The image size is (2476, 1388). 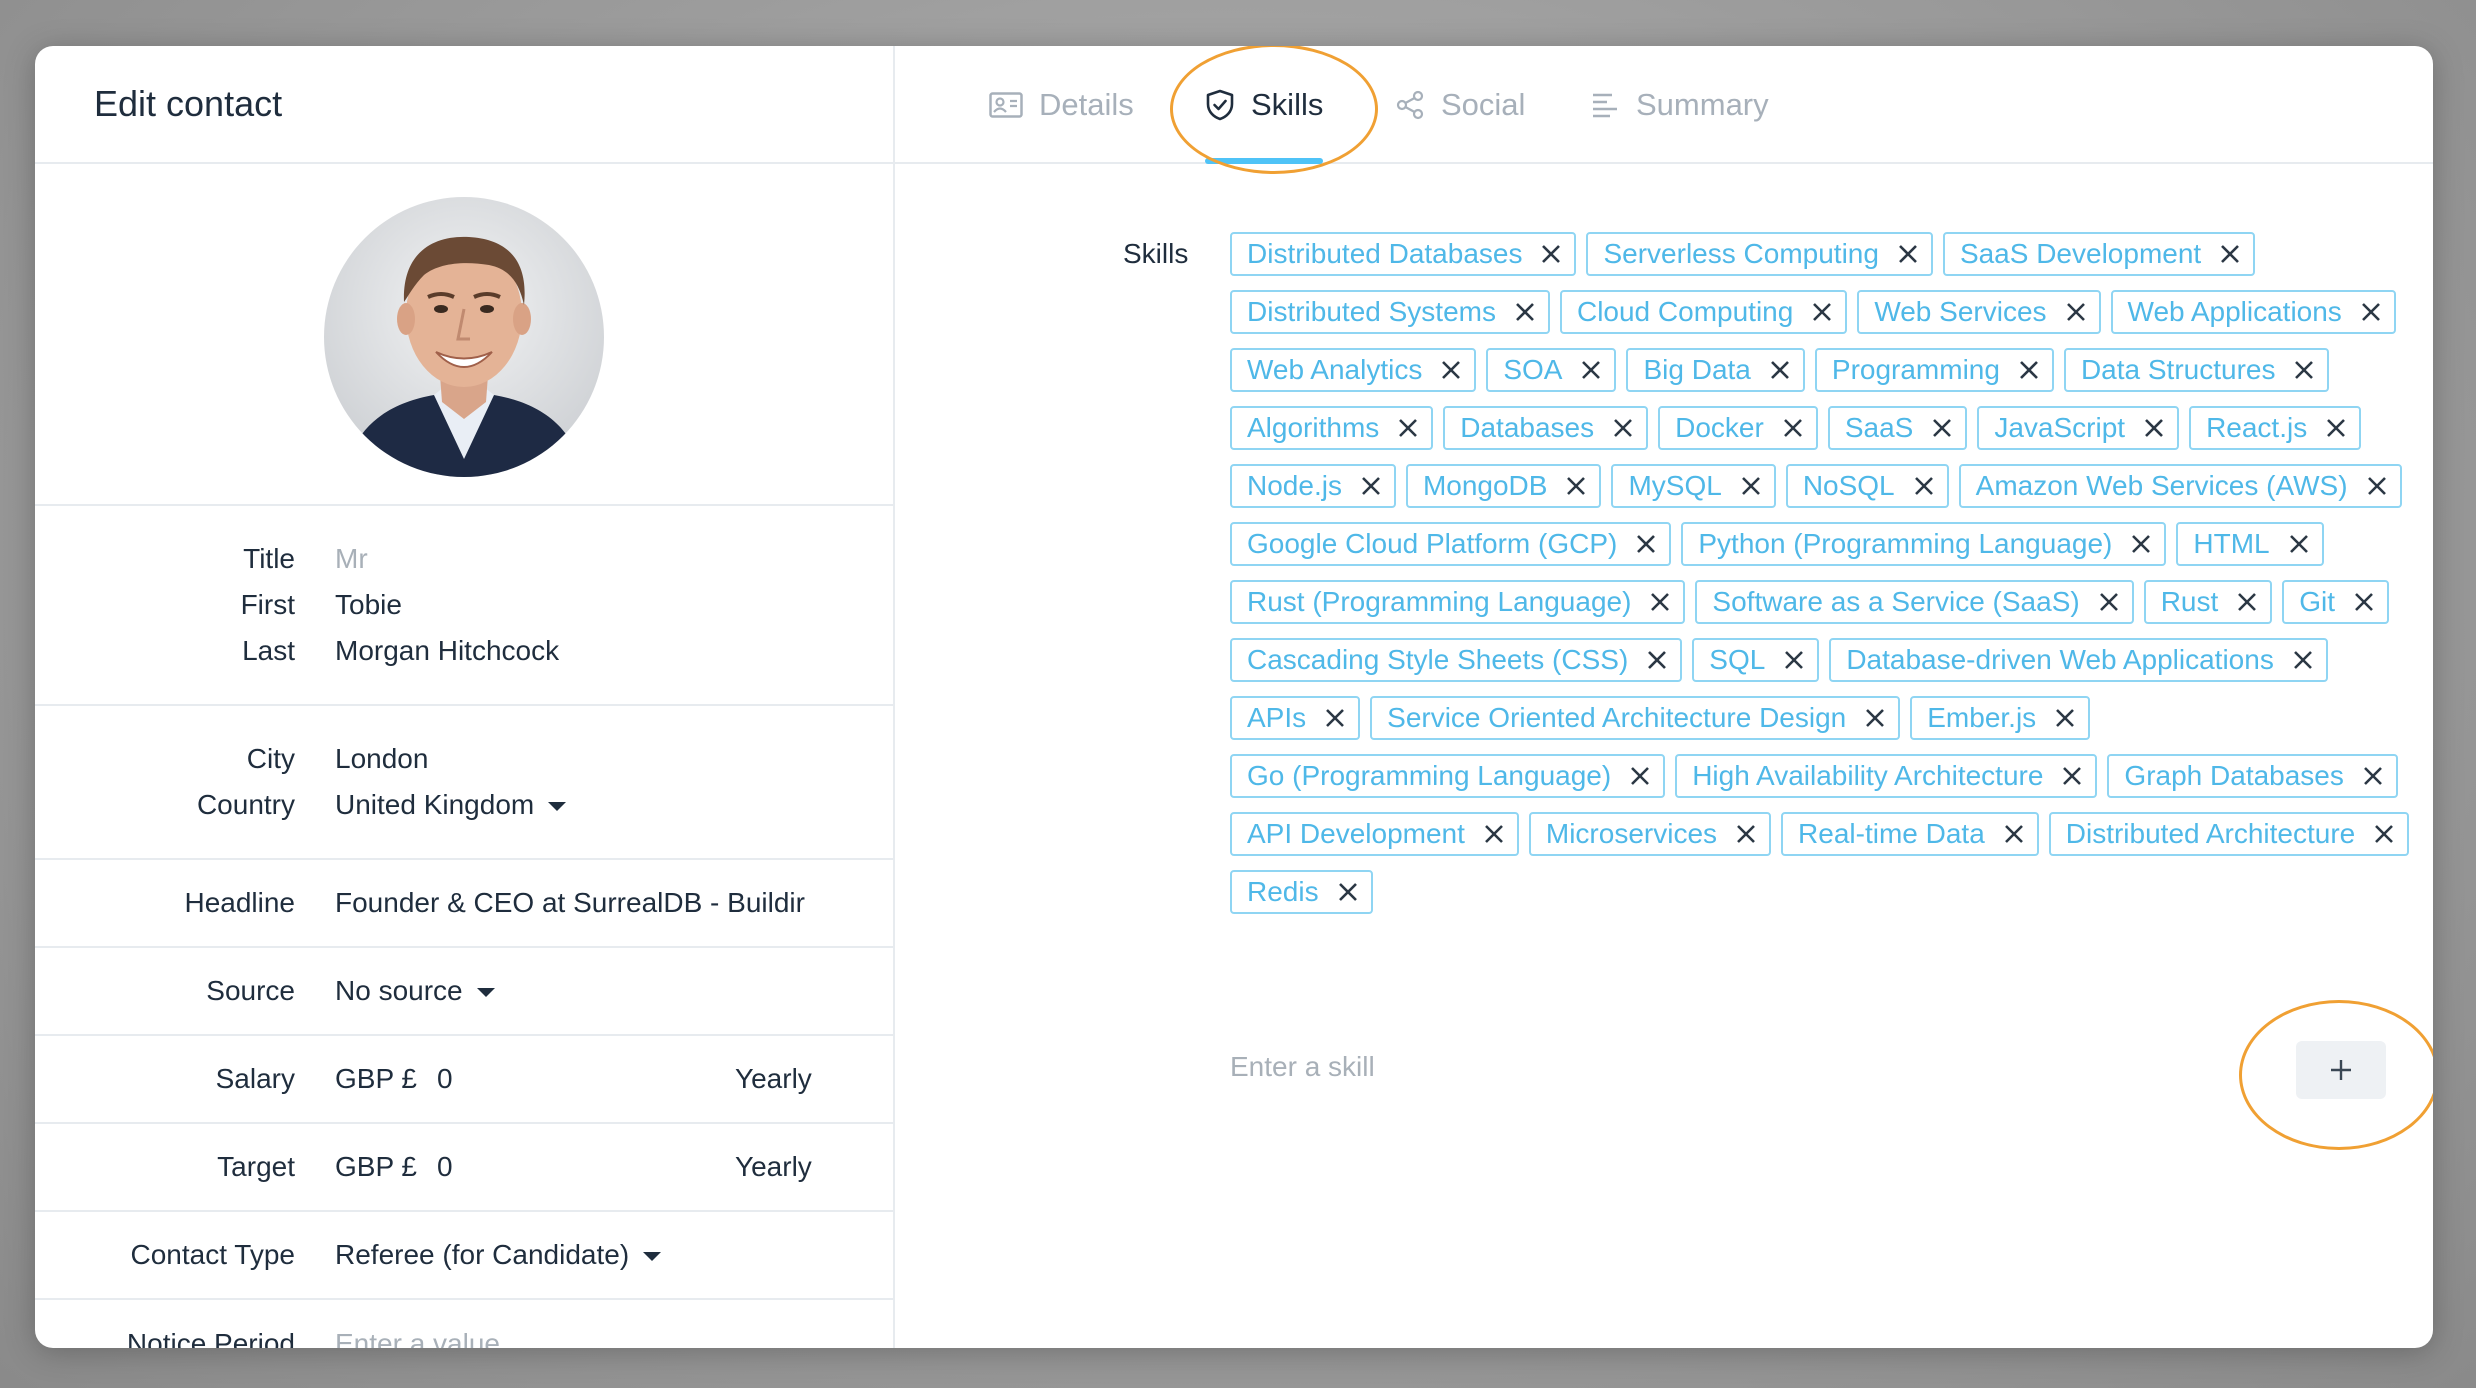 What do you see at coordinates (1546, 428) in the screenshot?
I see `skill-tag: Databases` at bounding box center [1546, 428].